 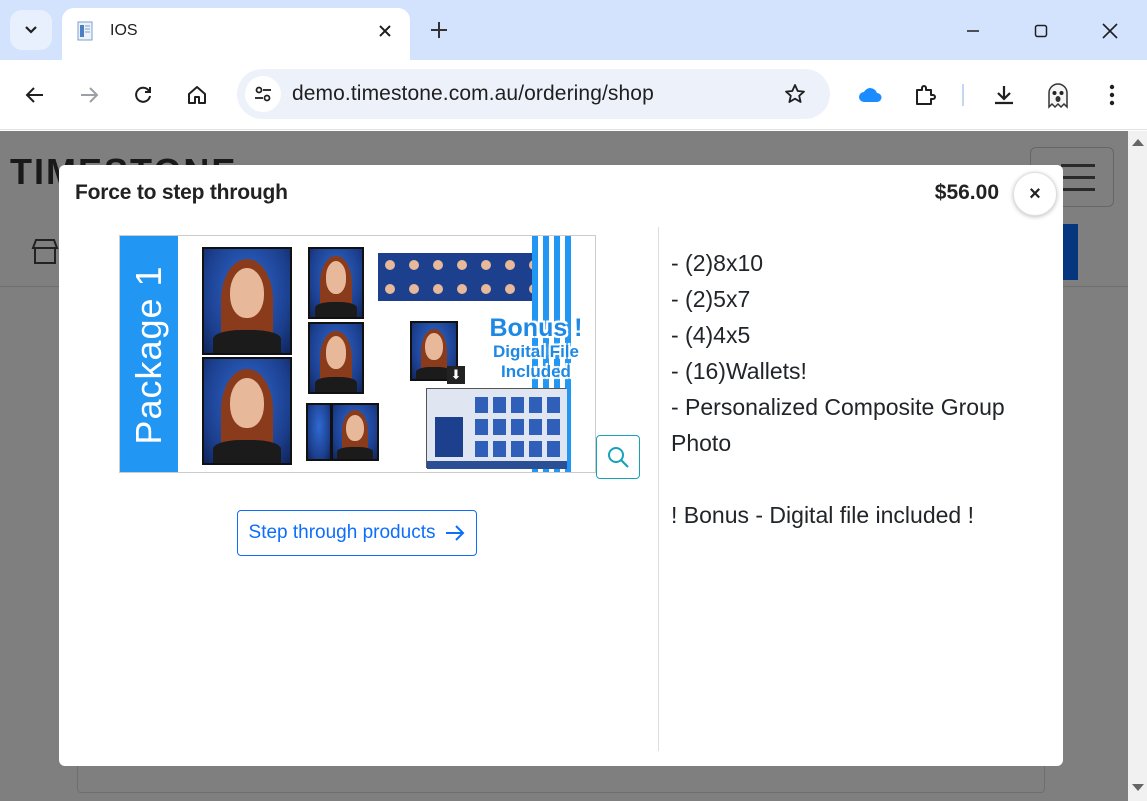 I want to click on address-bar: demo.timestone.com.au/ordering/shop, so click(x=533, y=94).